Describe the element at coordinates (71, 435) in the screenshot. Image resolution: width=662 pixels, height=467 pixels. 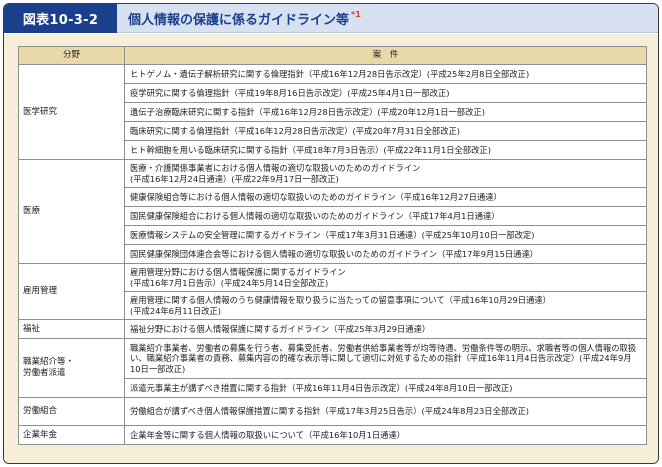
I see `category-cell: 企業年金` at that location.